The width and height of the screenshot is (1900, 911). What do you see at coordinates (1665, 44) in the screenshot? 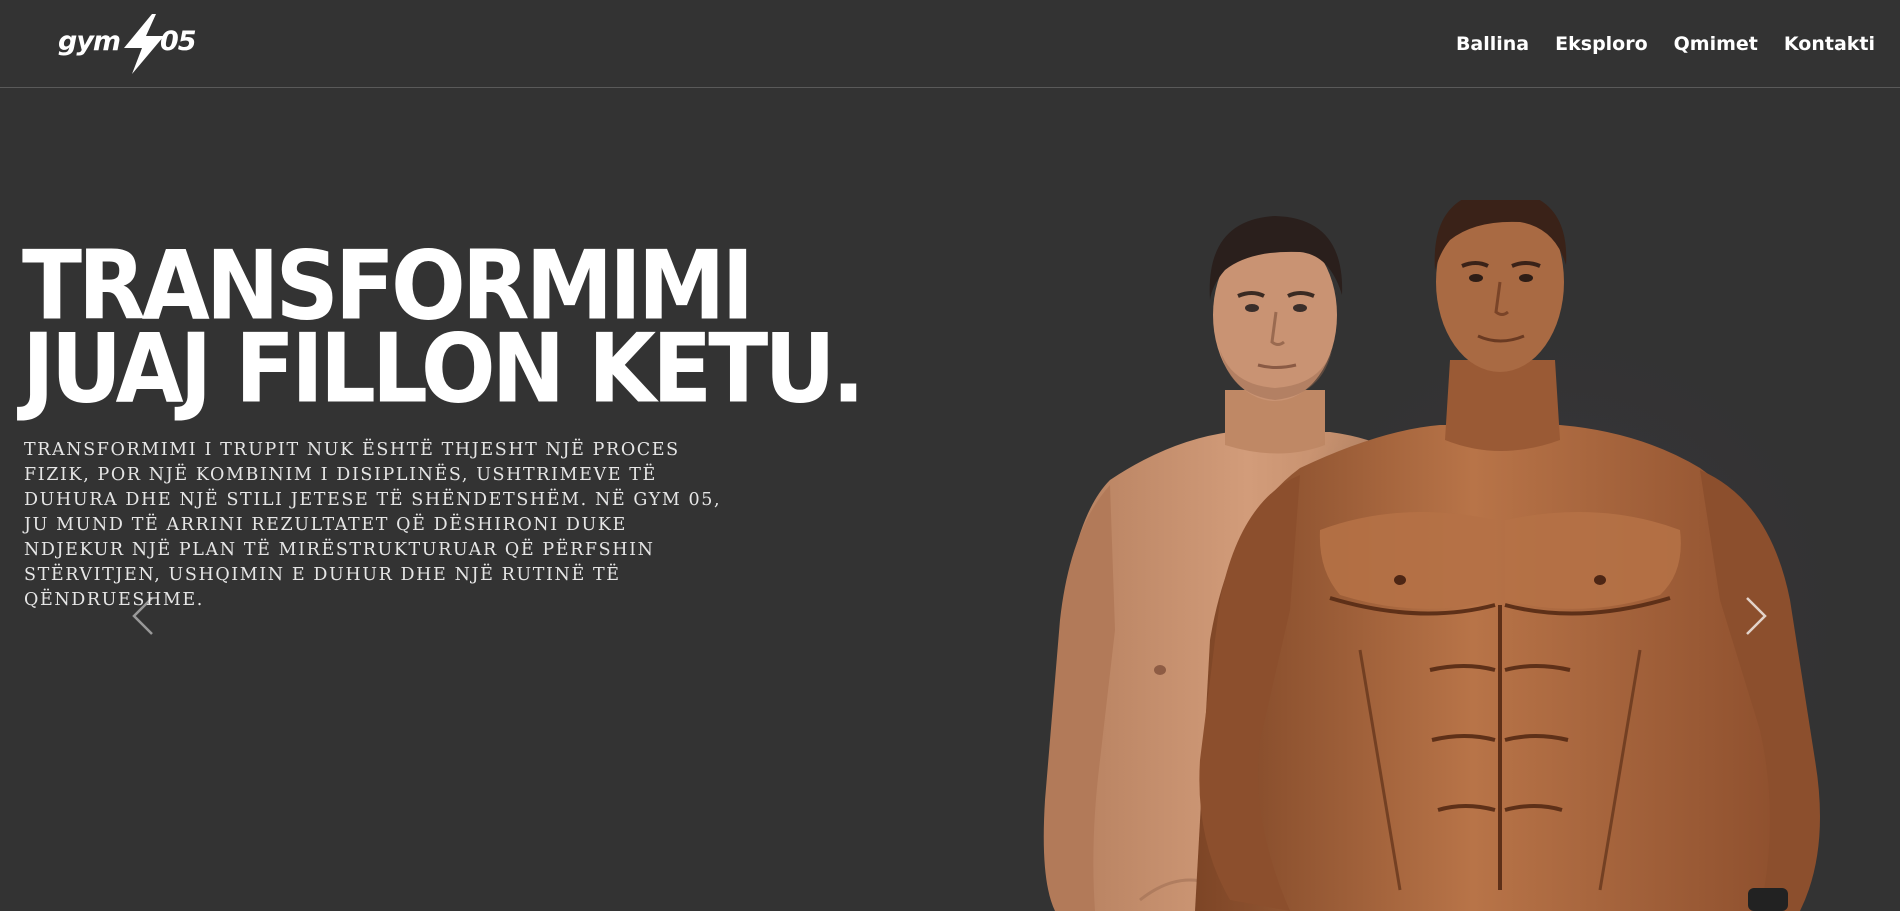
I see `main-nav: Ballina Eksploro Qmimet Kontakti` at bounding box center [1665, 44].